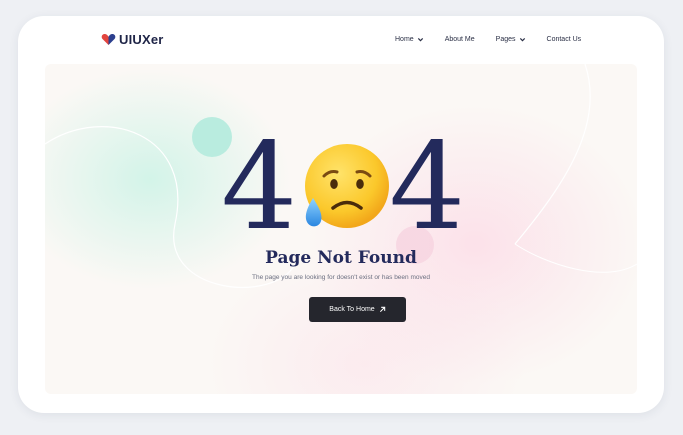 Image resolution: width=683 pixels, height=435 pixels. I want to click on nav-item-label: About Me, so click(459, 39).